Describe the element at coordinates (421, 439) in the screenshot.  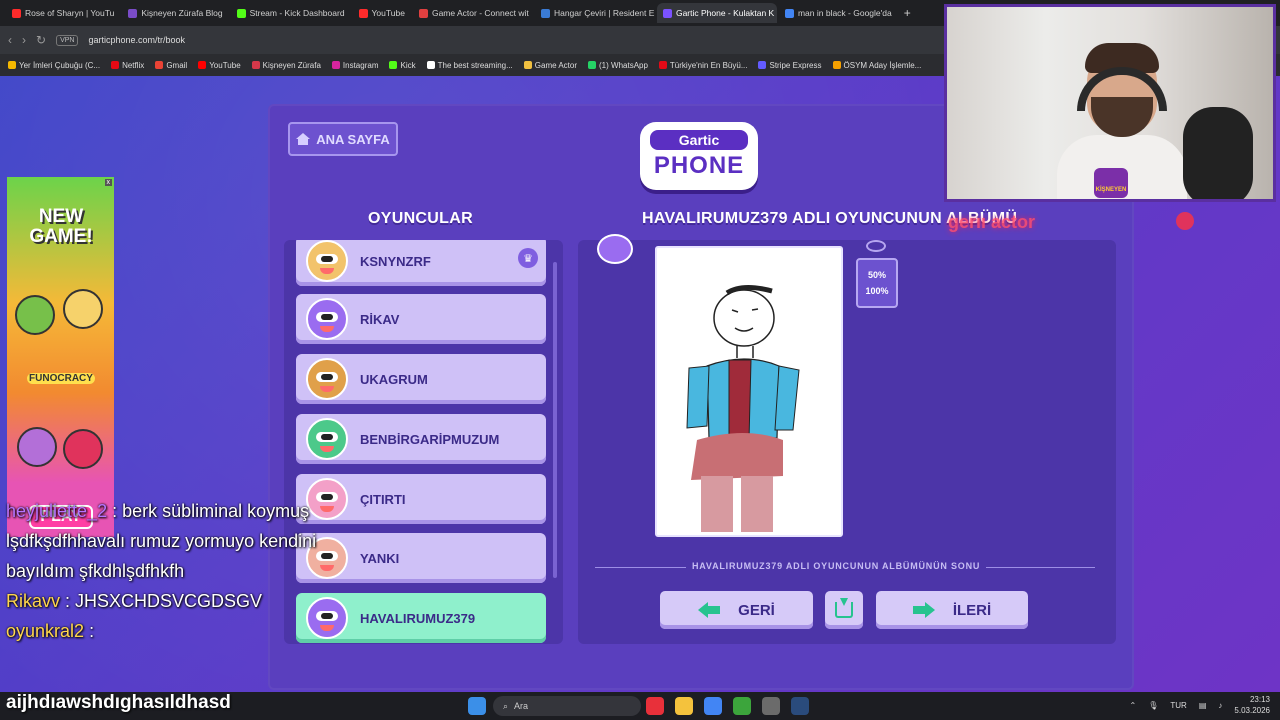
I see `player-item: BENBİRGARİPMUZUM` at that location.